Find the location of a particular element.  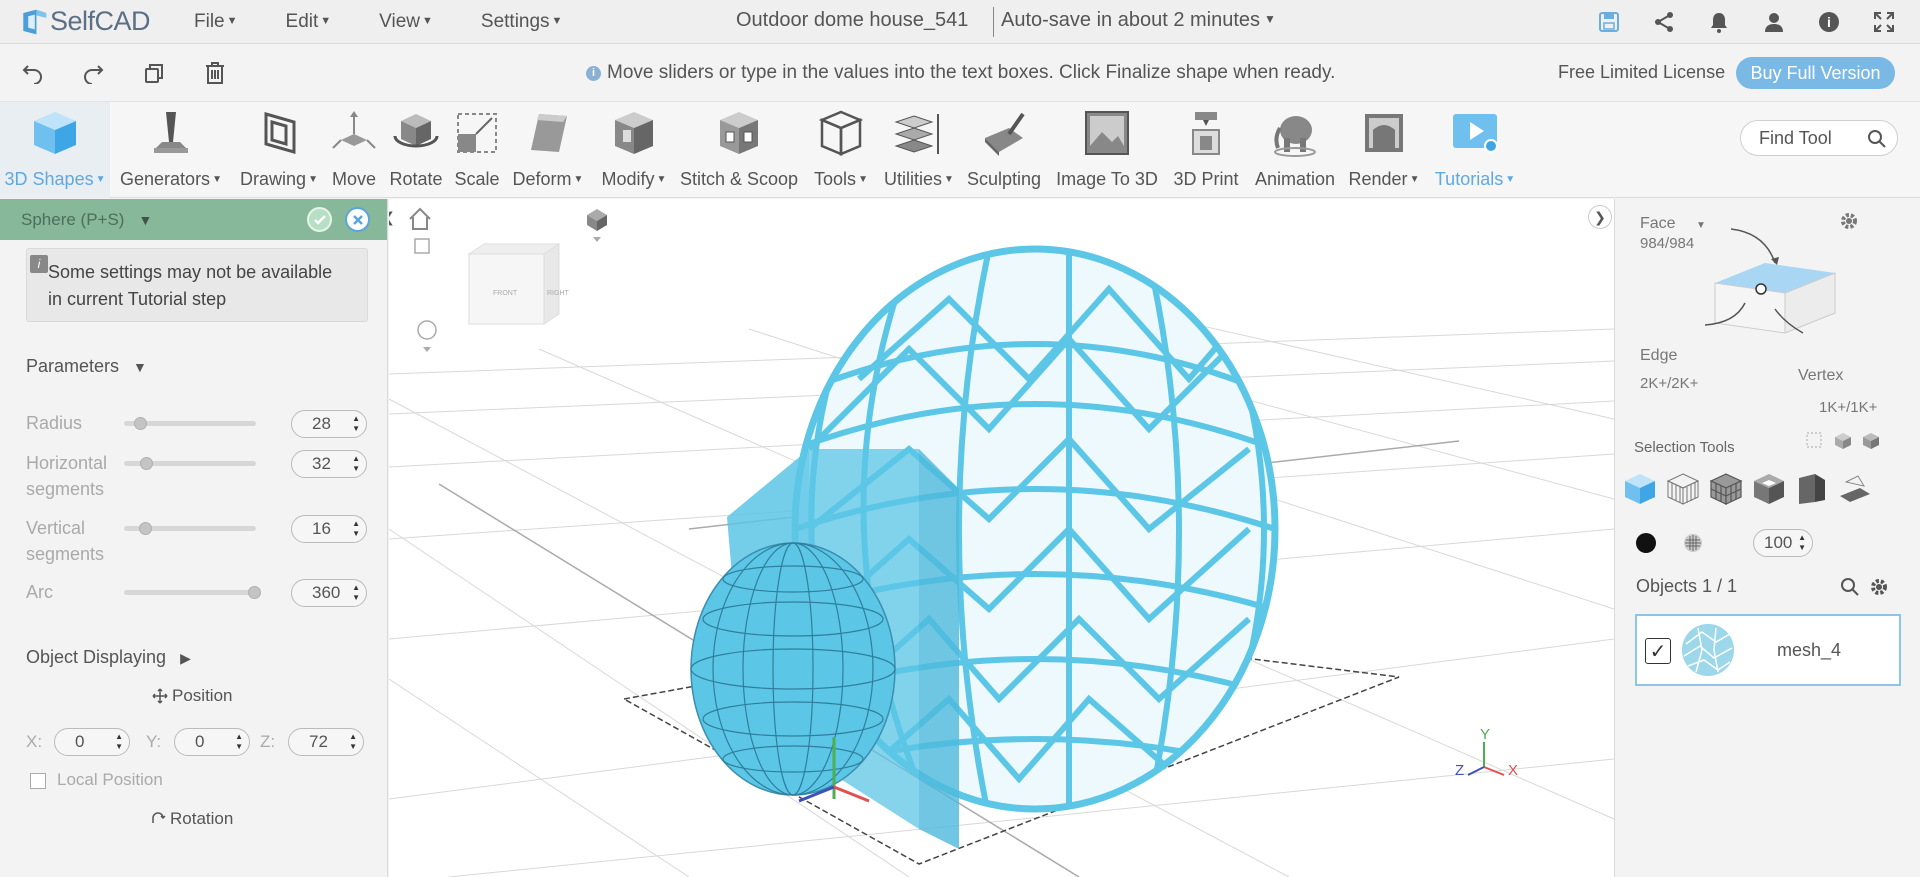

object-list-item: ✓ mesh_4 is located at coordinates (1768, 650).